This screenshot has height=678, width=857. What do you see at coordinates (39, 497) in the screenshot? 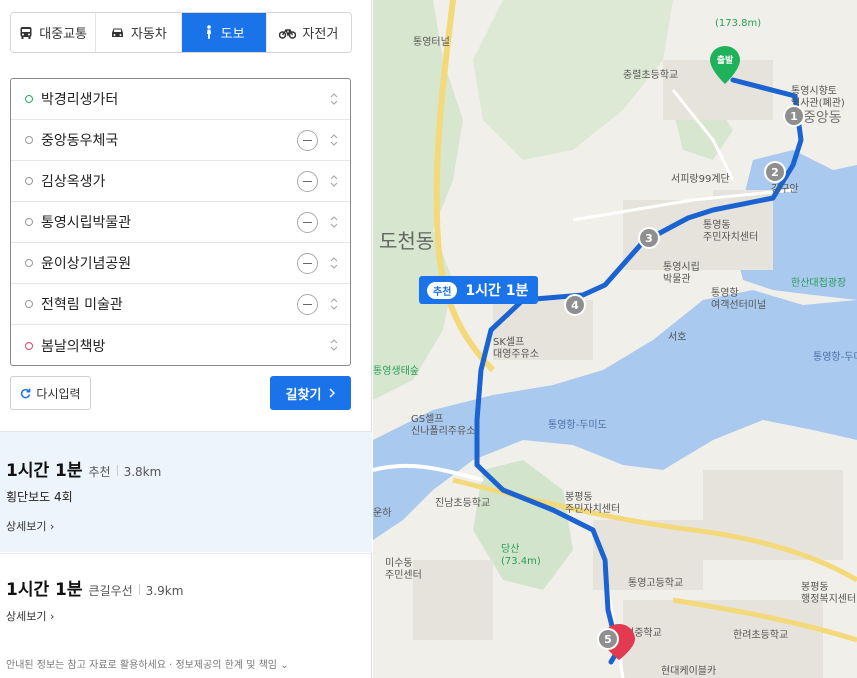
I see `route-detail: 횡단보도 4회` at bounding box center [39, 497].